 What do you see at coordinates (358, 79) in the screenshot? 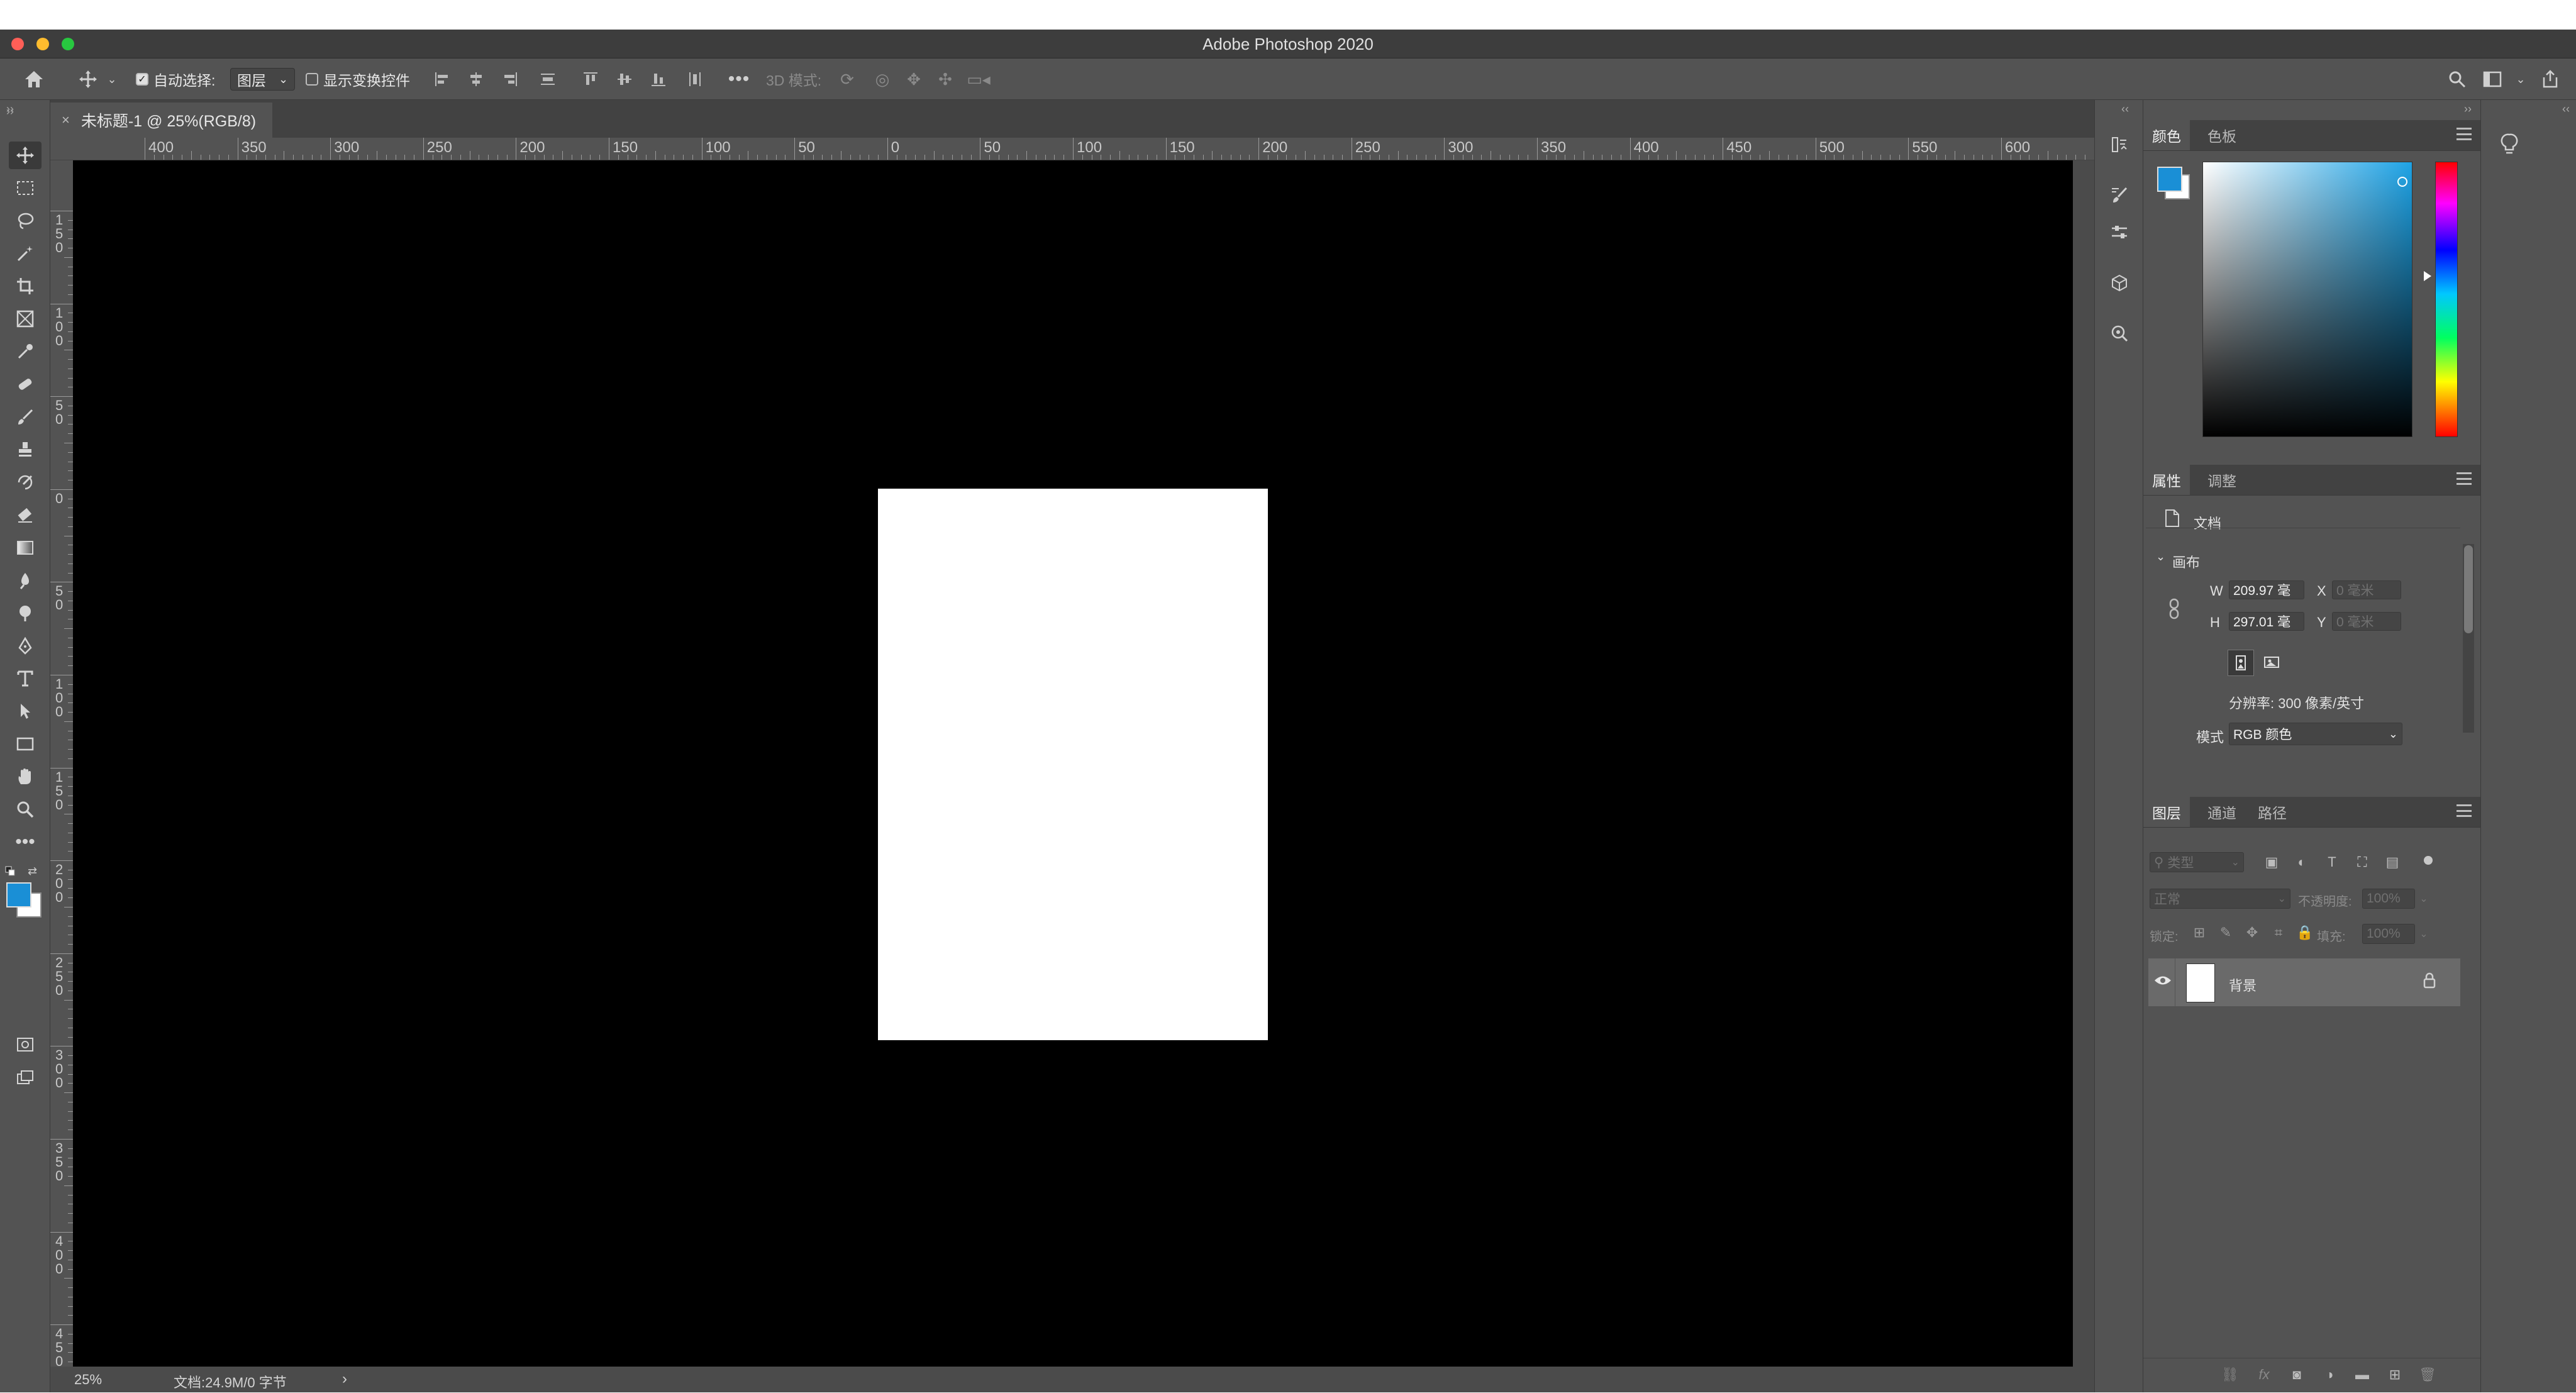
I see `show-transform-option: 显示变换控件` at bounding box center [358, 79].